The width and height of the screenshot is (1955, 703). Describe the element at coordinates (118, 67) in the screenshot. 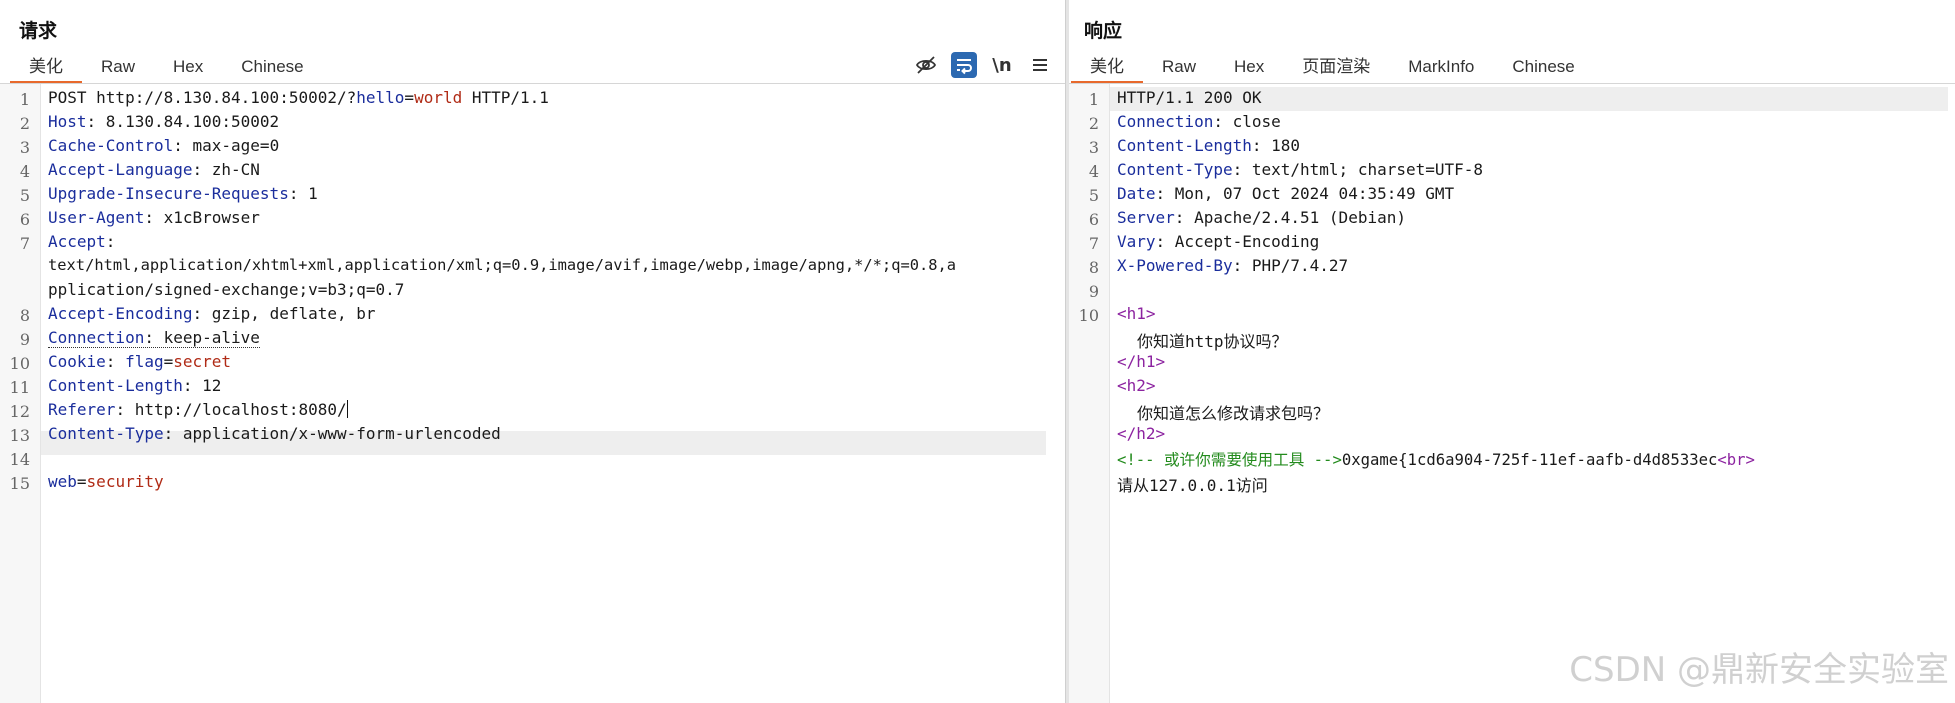

I see `request-tab-raw: Raw` at that location.